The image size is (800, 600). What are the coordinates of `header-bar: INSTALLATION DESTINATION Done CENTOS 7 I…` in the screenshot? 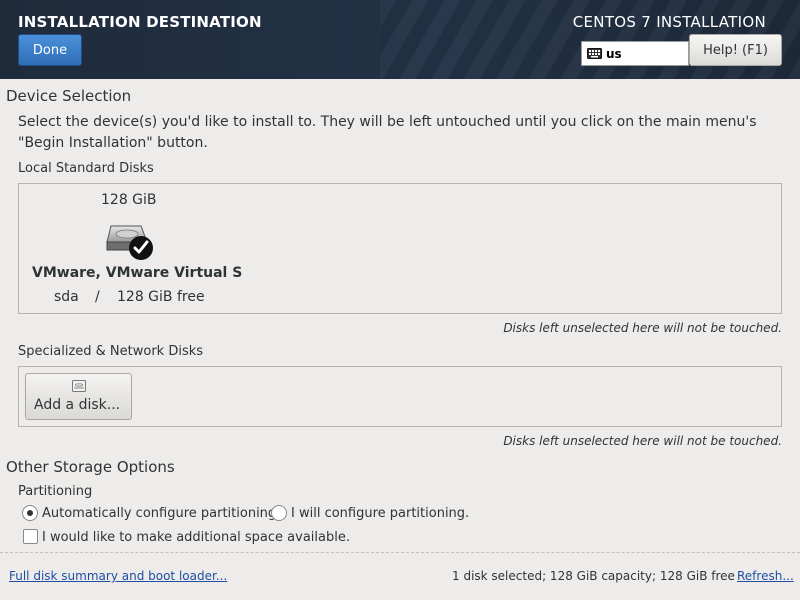 It's located at (400, 39).